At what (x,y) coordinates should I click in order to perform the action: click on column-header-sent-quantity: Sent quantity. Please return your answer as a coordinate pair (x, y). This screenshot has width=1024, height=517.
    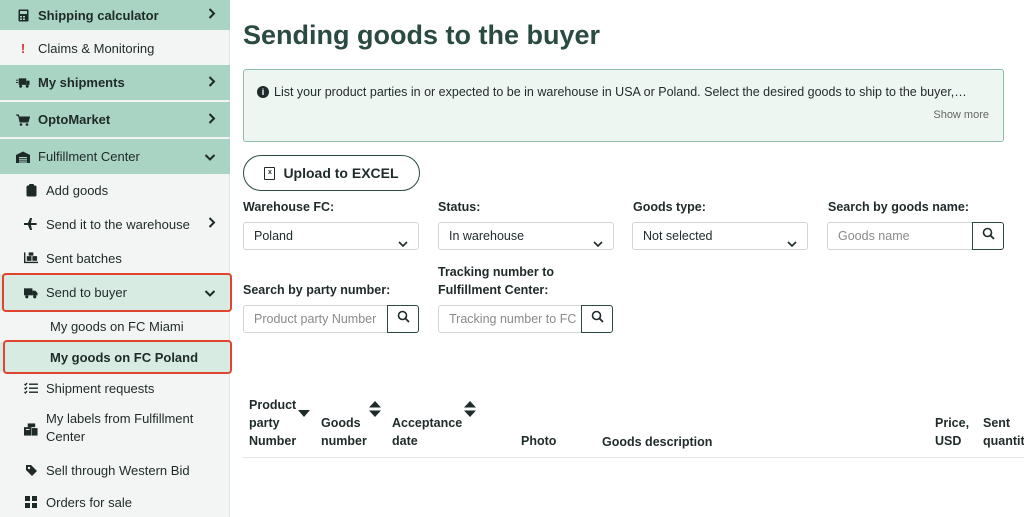
    Looking at the image, I should click on (1003, 432).